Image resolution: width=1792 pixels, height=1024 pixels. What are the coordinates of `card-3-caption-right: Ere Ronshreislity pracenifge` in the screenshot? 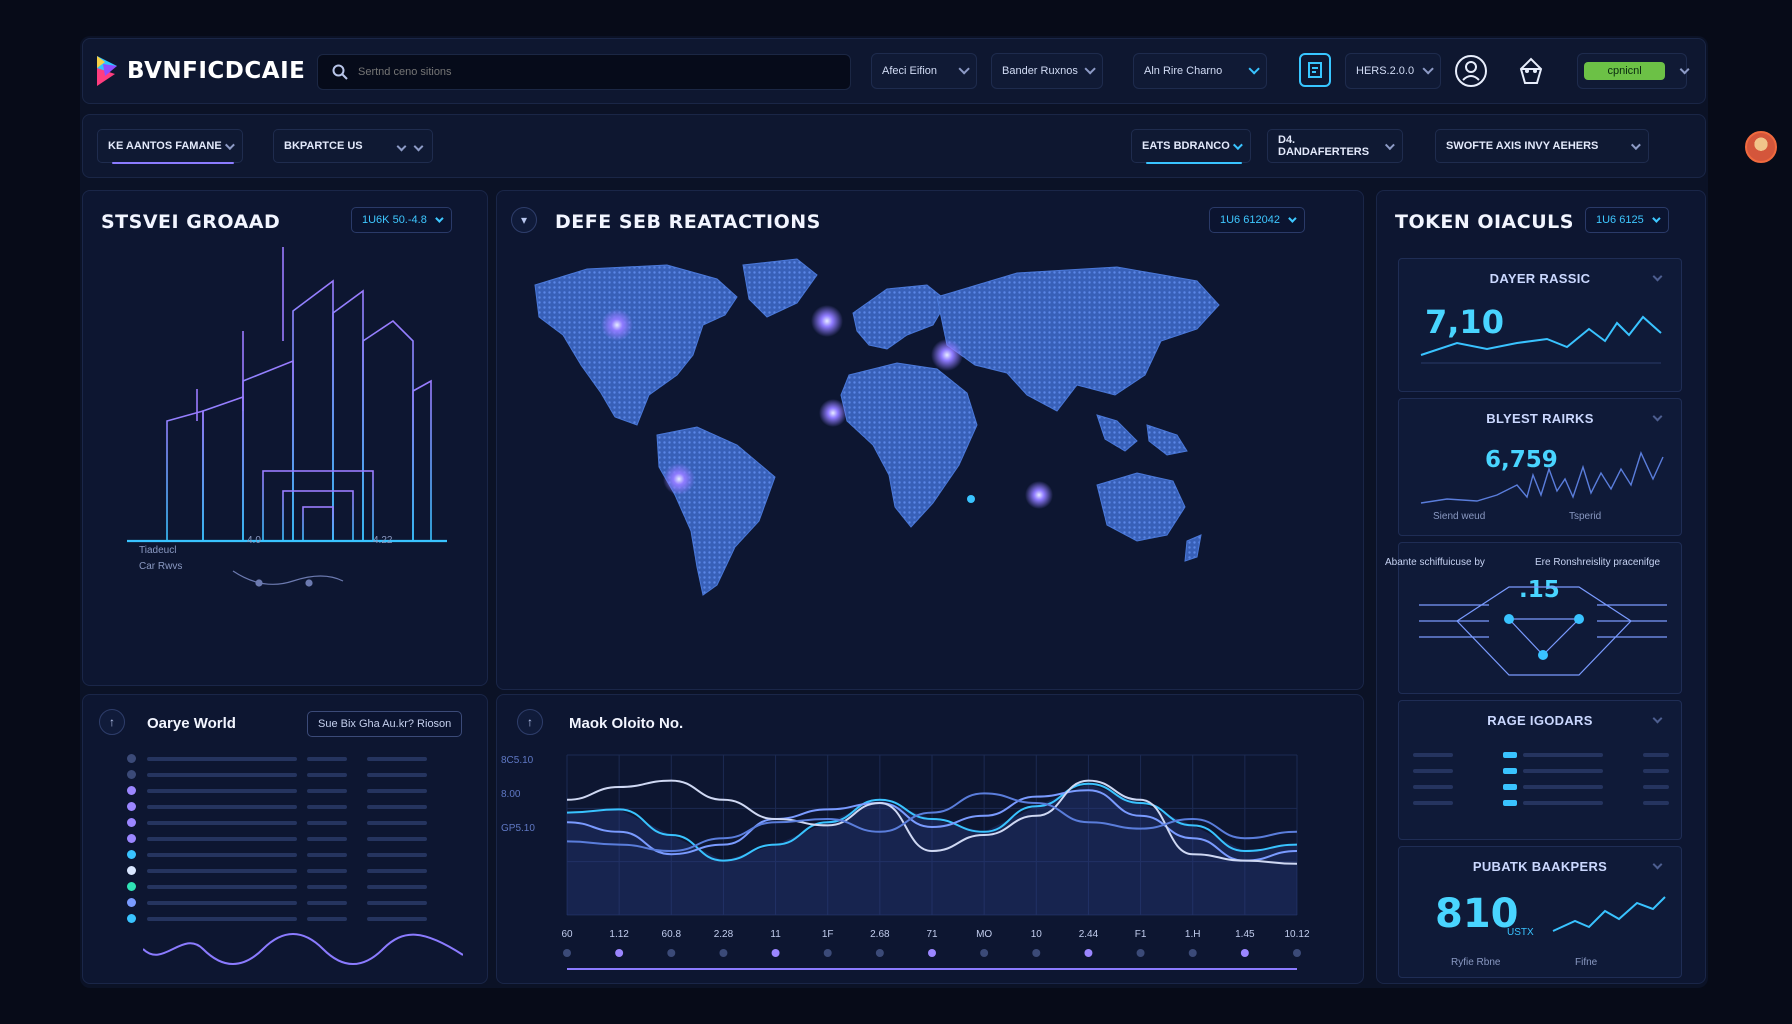 It's located at (1598, 562).